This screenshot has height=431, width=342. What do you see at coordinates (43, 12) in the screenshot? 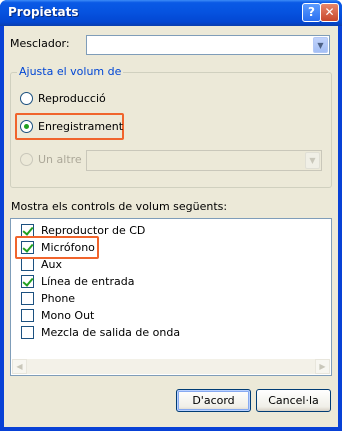
I see `window-title: Propietats` at bounding box center [43, 12].